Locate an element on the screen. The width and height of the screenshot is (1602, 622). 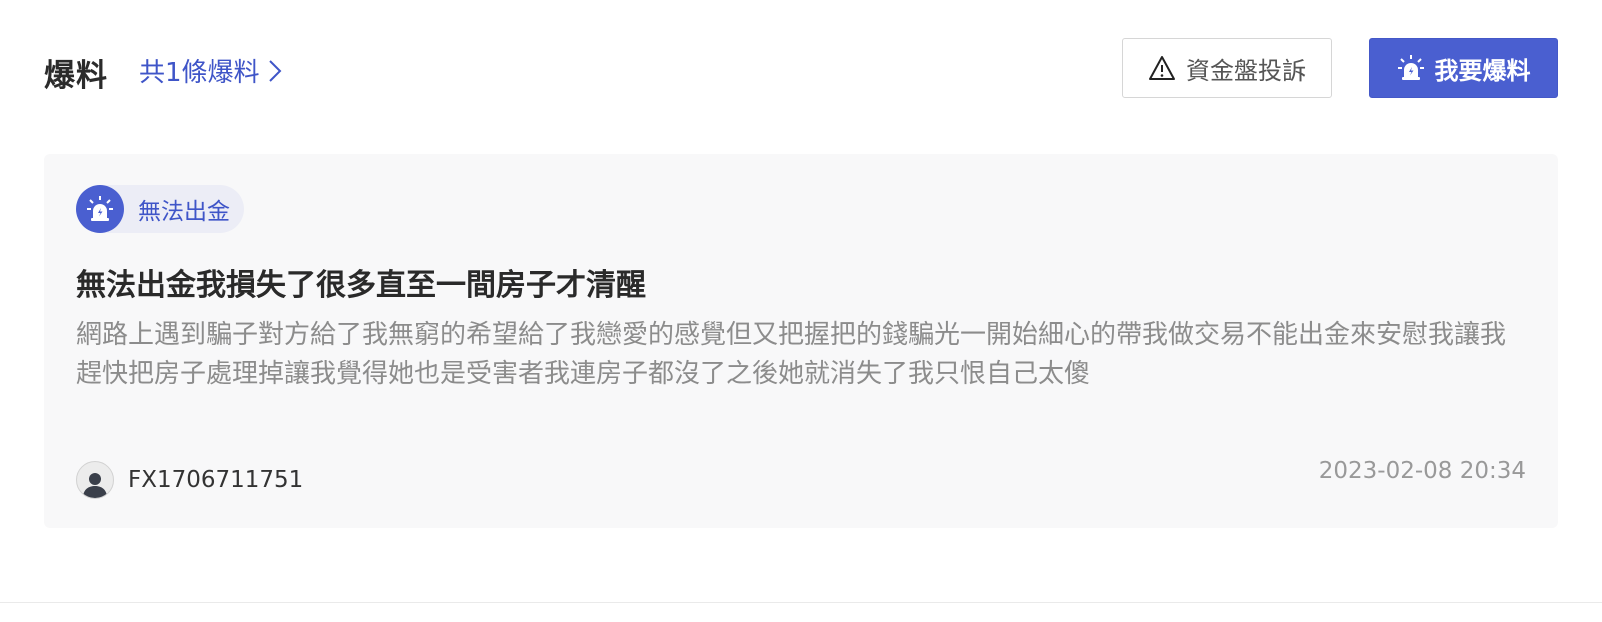
report-count-label: 共1條爆料 is located at coordinates (199, 73).